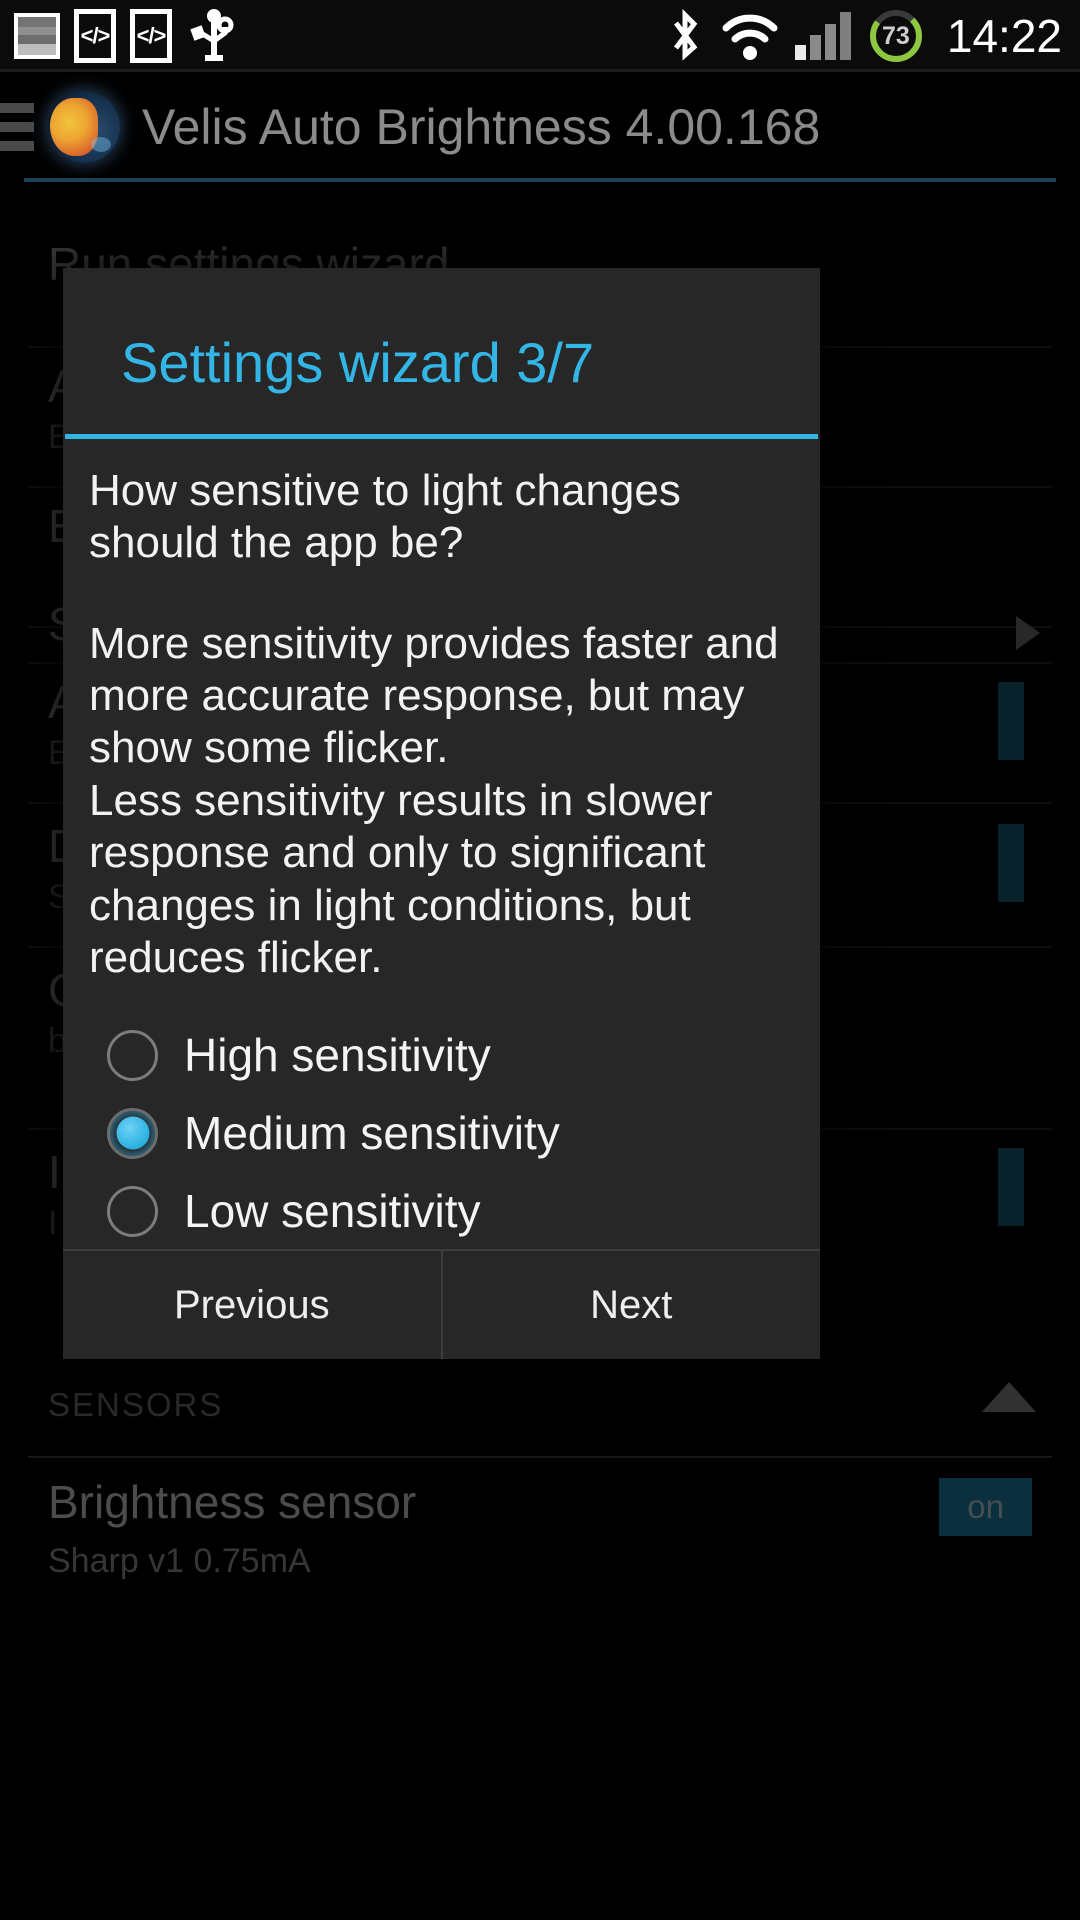  What do you see at coordinates (1004, 36) in the screenshot?
I see `clock-label: 14:22` at bounding box center [1004, 36].